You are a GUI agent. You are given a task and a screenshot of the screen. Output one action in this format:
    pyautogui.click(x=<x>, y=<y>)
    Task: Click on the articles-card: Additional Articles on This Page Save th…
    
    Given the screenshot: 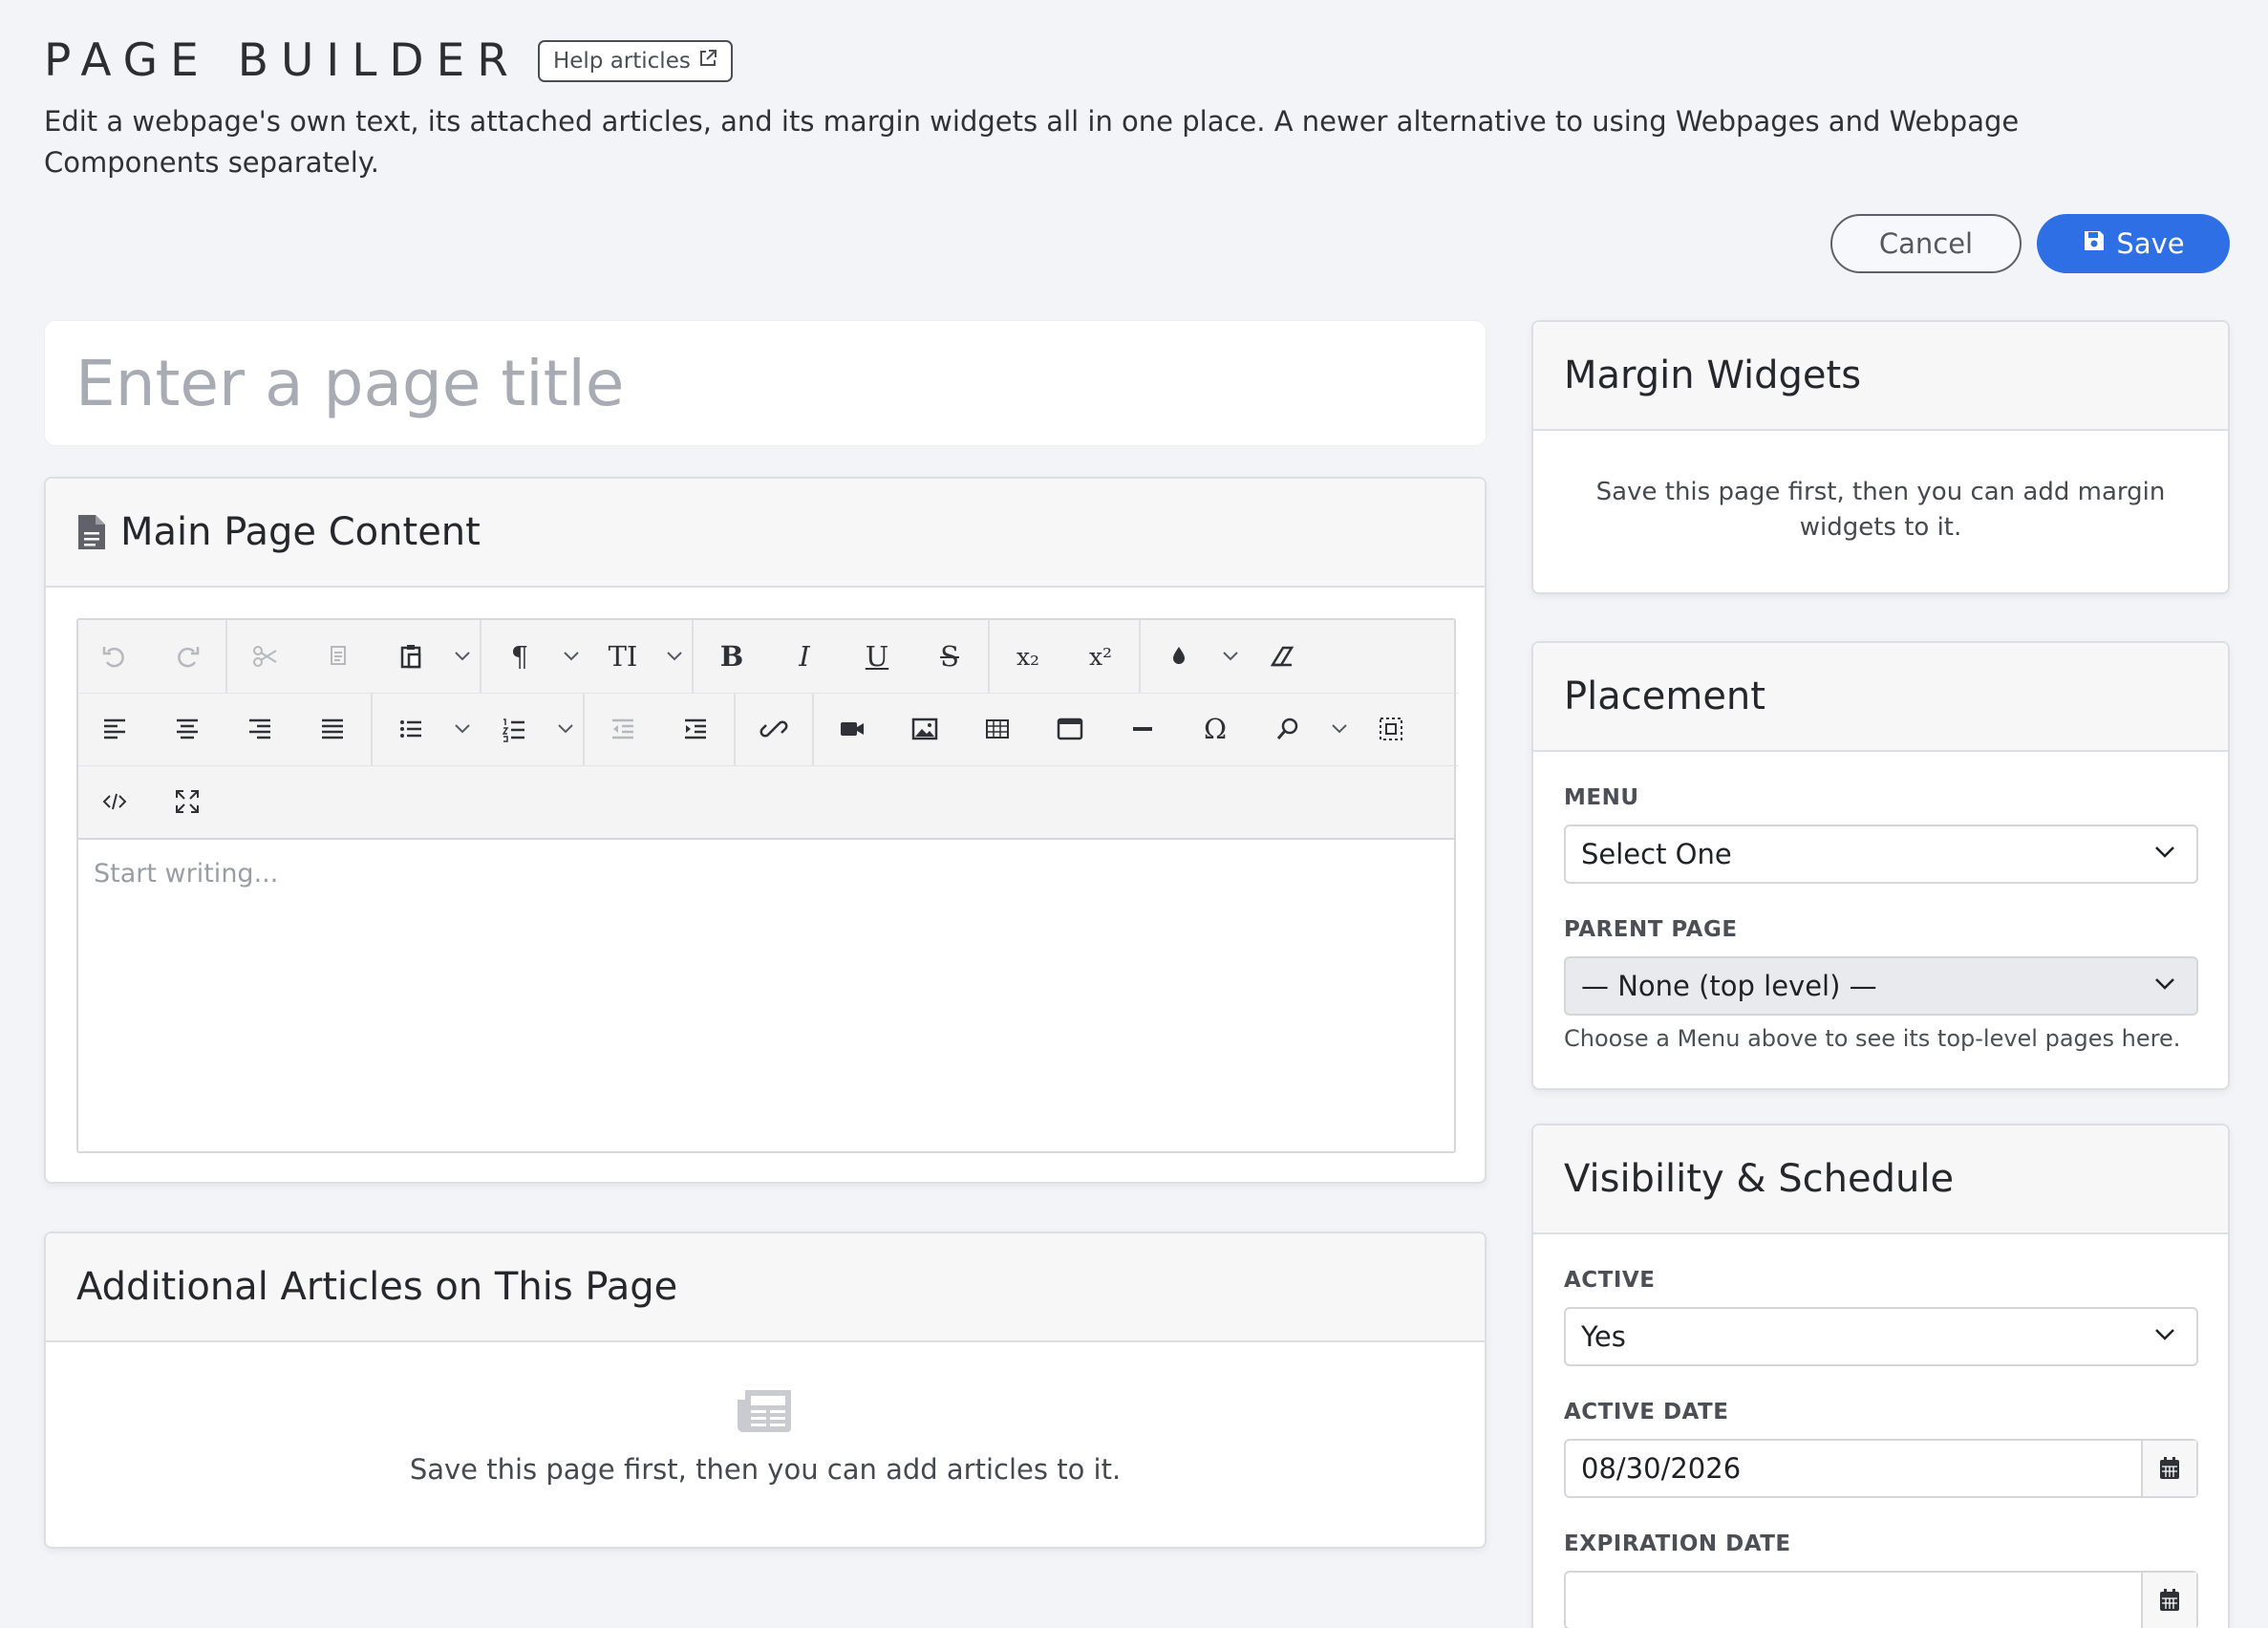 What is the action you would take?
    pyautogui.click(x=766, y=1391)
    